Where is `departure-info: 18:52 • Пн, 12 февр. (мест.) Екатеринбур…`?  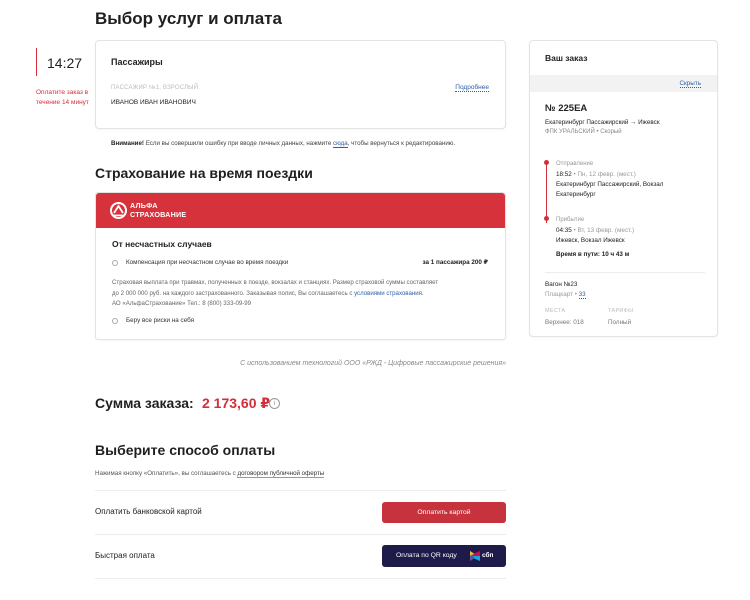 departure-info: 18:52 • Пн, 12 февр. (мест.) Екатеринбур… is located at coordinates (609, 185).